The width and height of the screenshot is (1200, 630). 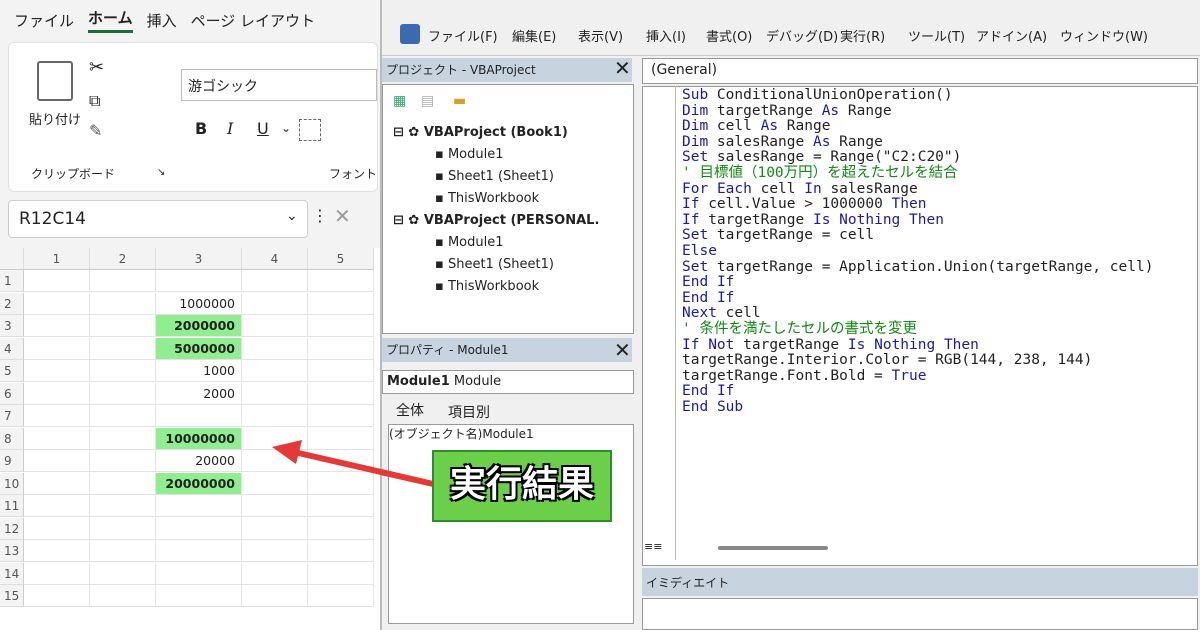 What do you see at coordinates (230, 128) in the screenshot?
I see `italic-button: I` at bounding box center [230, 128].